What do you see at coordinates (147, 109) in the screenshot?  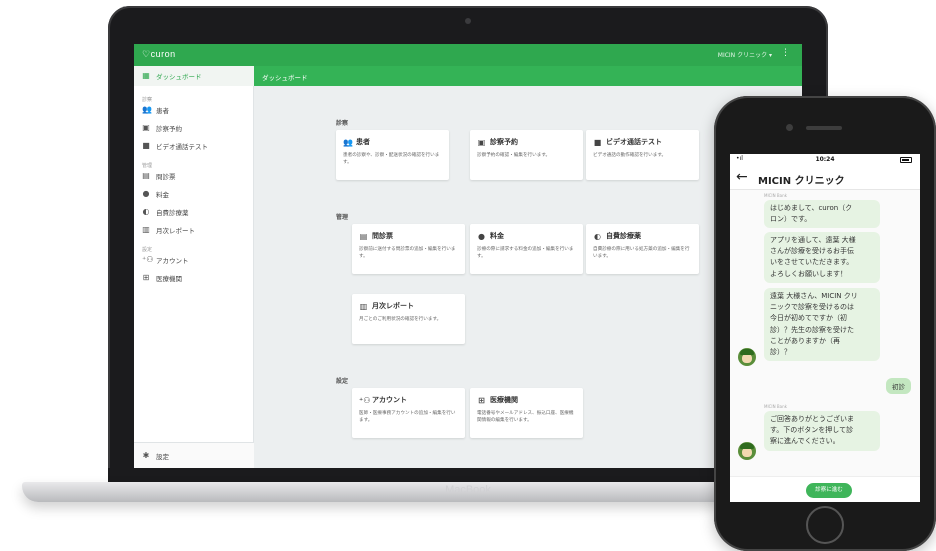 I see `people-icon: 👥` at bounding box center [147, 109].